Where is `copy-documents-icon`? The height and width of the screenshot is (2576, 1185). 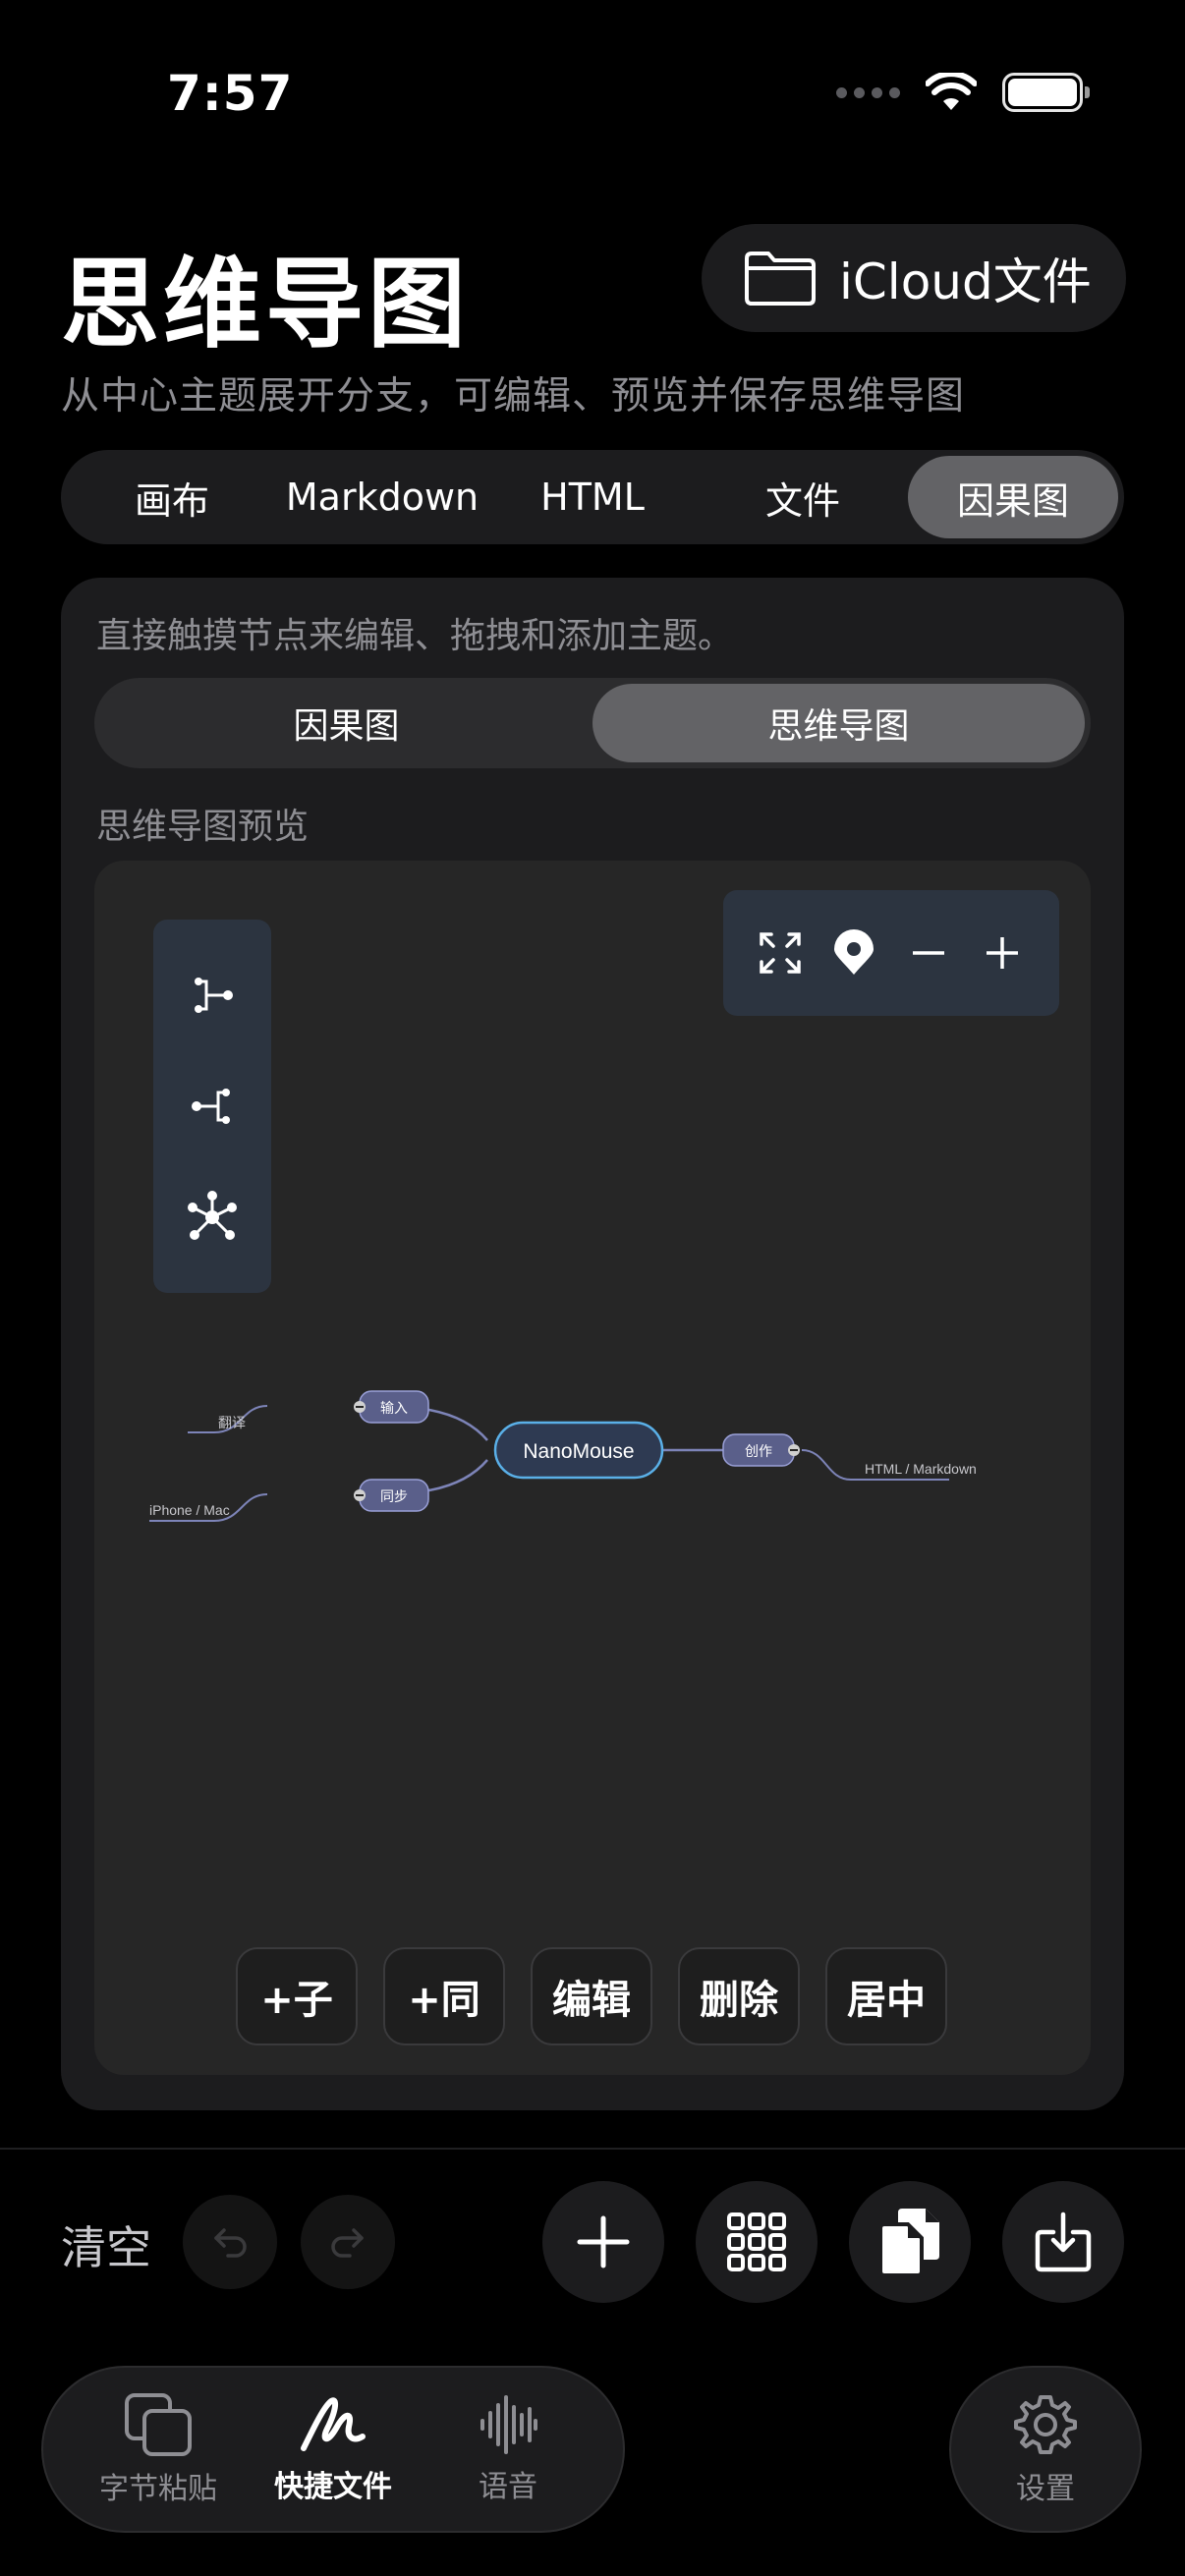 copy-documents-icon is located at coordinates (909, 2243).